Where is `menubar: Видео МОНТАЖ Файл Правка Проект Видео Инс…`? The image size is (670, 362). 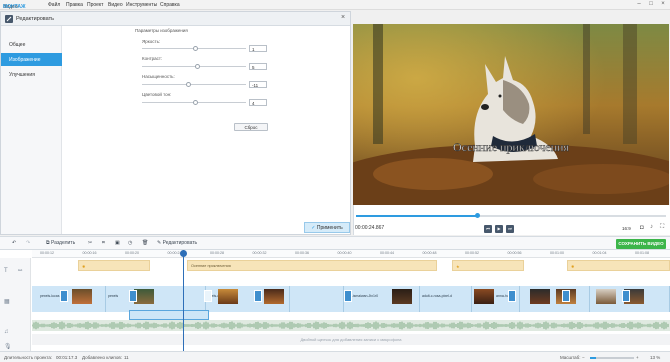
menubar: Видео МОНТАЖ Файл Правка Проект Видео Инс… is located at coordinates (335, 5).